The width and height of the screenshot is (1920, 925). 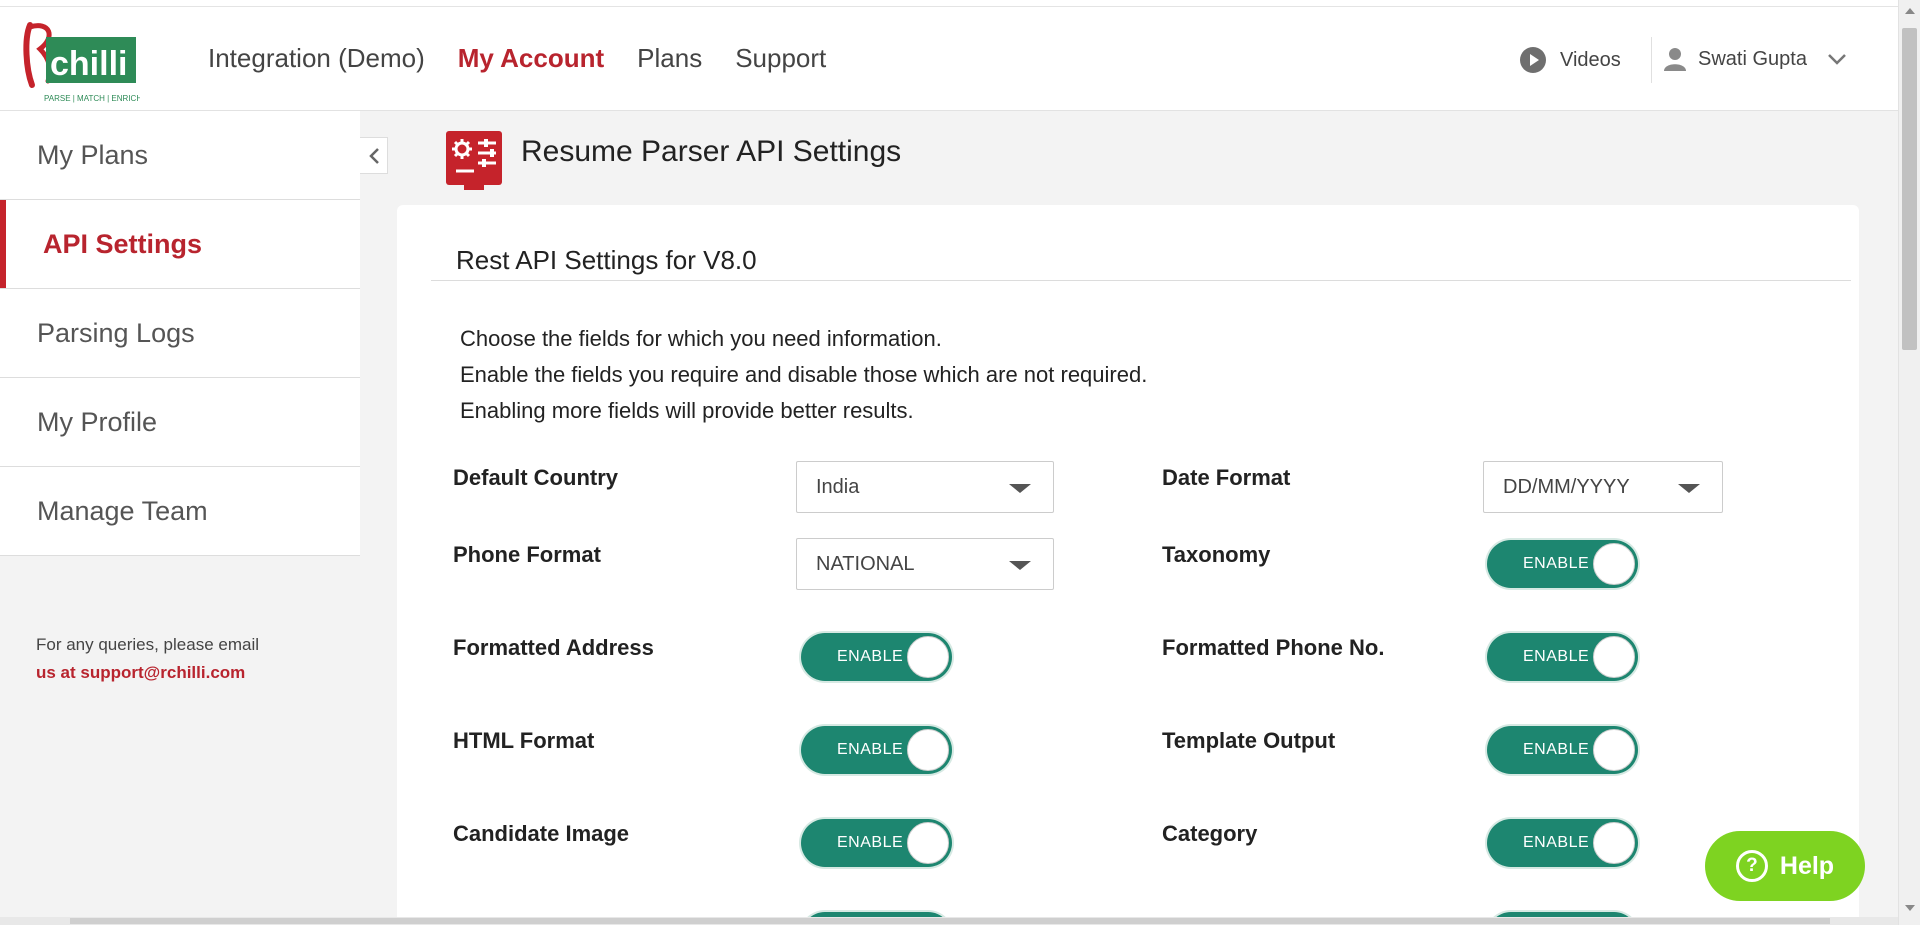 What do you see at coordinates (711, 151) in the screenshot?
I see `page-title: Resume Parser API Settings` at bounding box center [711, 151].